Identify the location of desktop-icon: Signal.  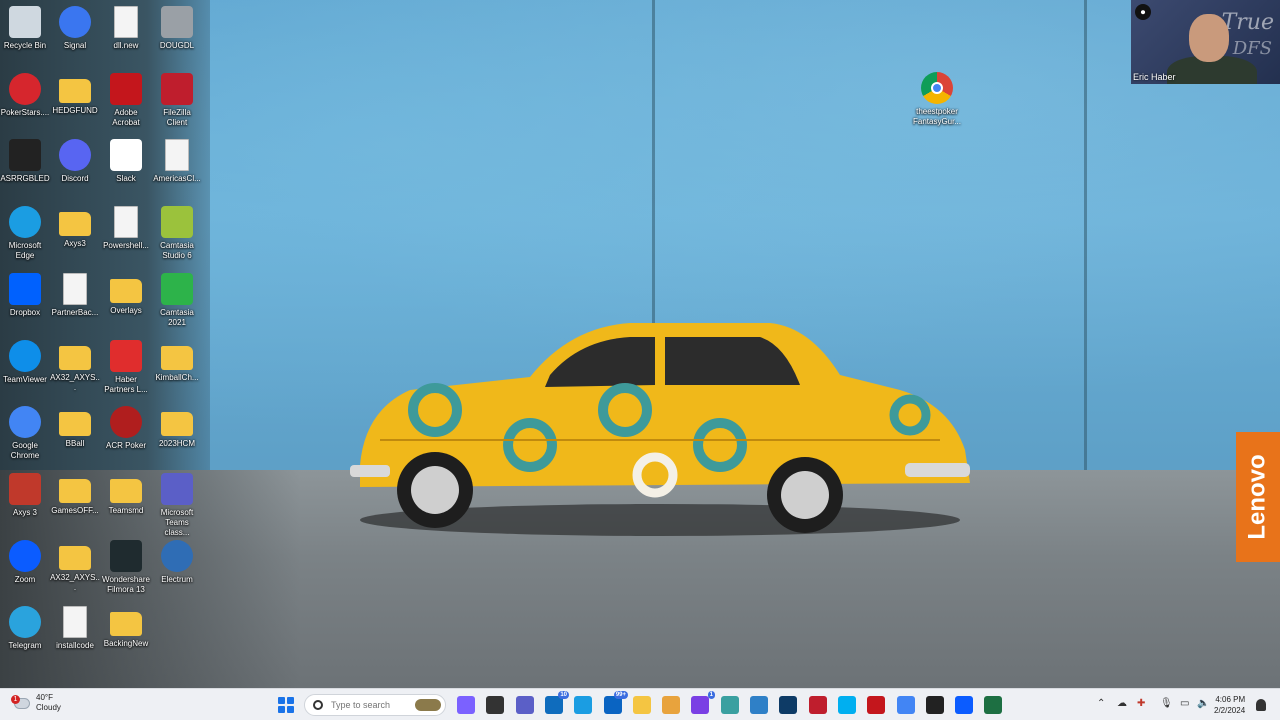
(75, 28).